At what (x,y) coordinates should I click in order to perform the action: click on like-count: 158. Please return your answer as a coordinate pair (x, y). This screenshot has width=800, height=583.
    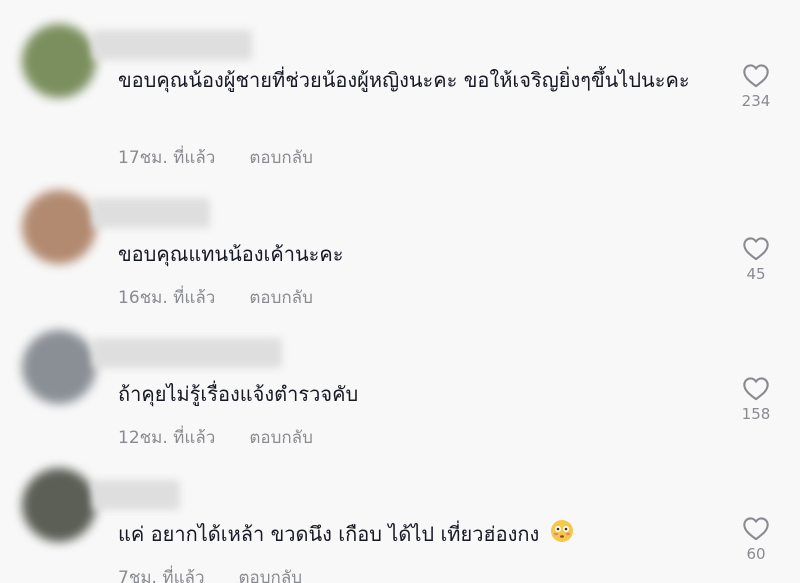
    Looking at the image, I should click on (756, 414).